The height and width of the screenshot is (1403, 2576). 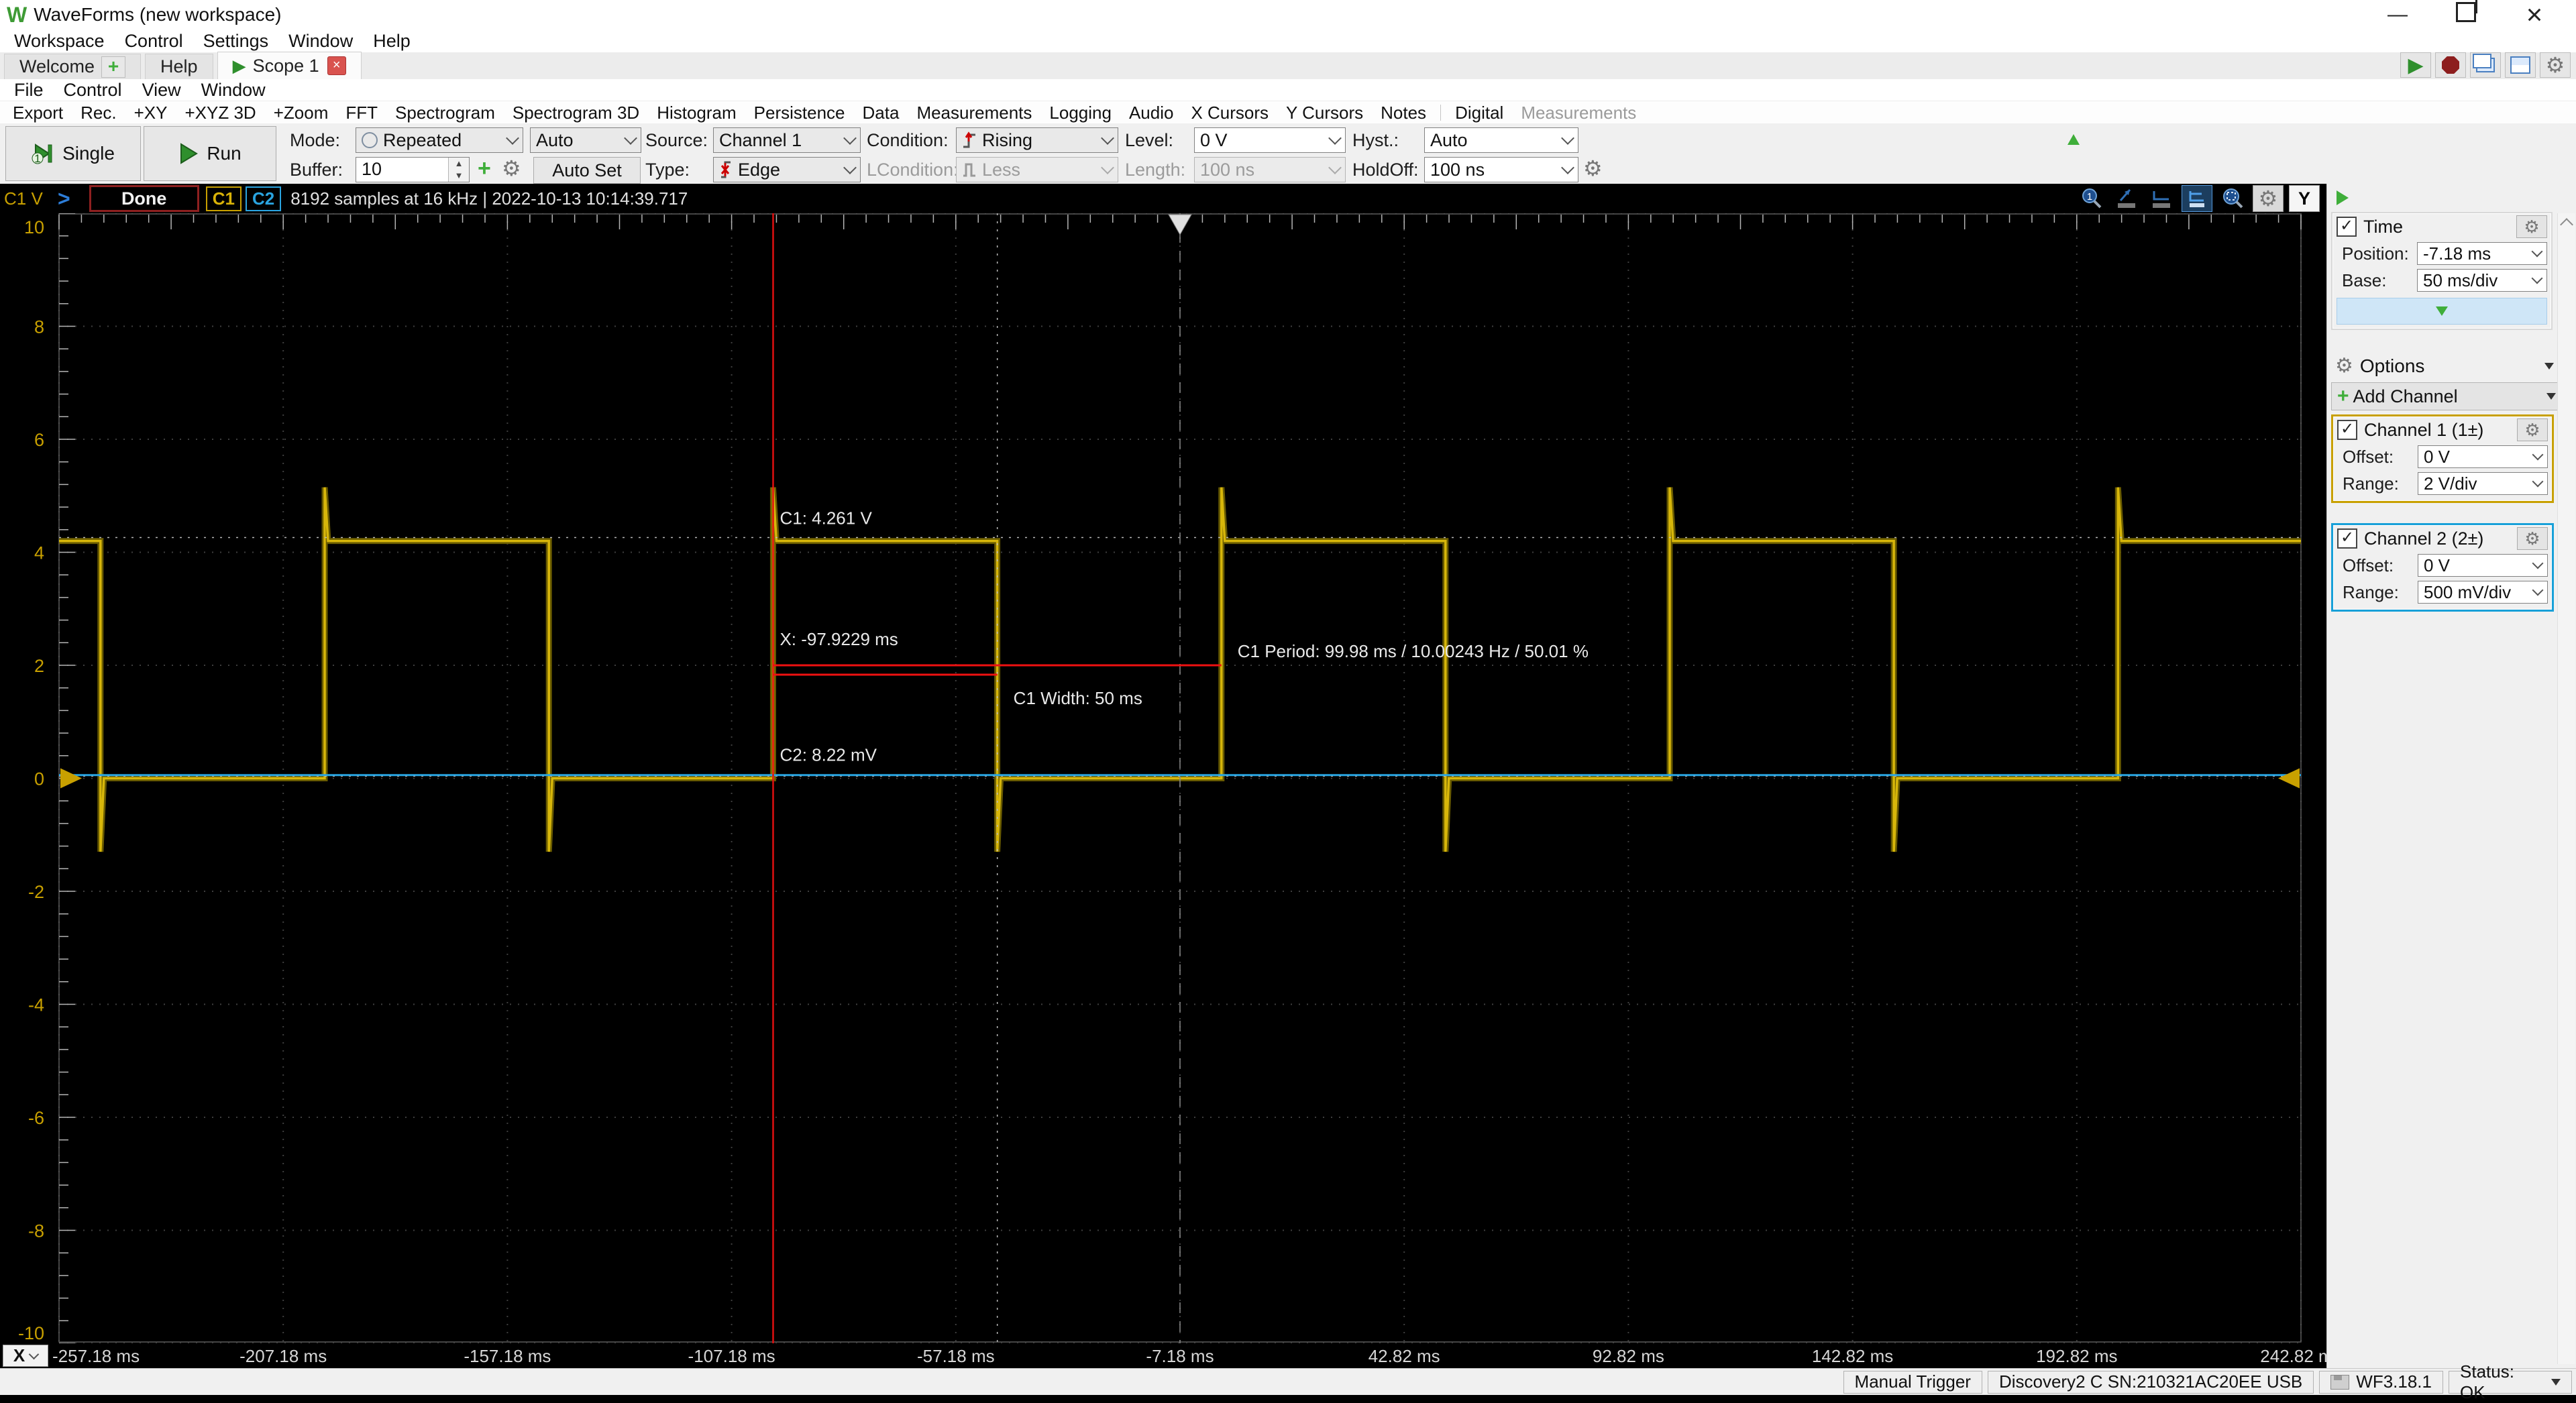 What do you see at coordinates (392, 41) in the screenshot?
I see `menu-help: Help` at bounding box center [392, 41].